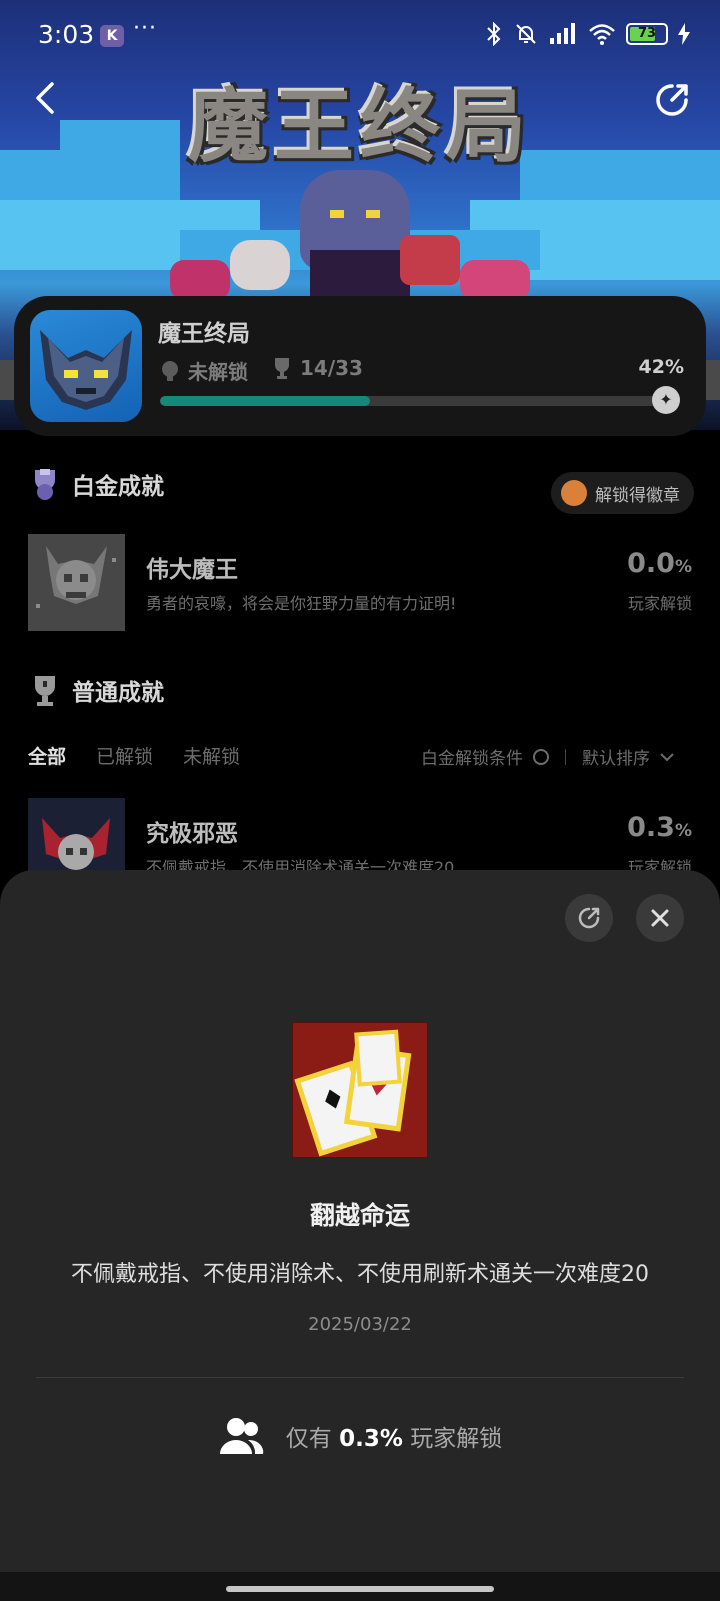 This screenshot has height=1601, width=720. I want to click on completion-progress, so click(410, 401).